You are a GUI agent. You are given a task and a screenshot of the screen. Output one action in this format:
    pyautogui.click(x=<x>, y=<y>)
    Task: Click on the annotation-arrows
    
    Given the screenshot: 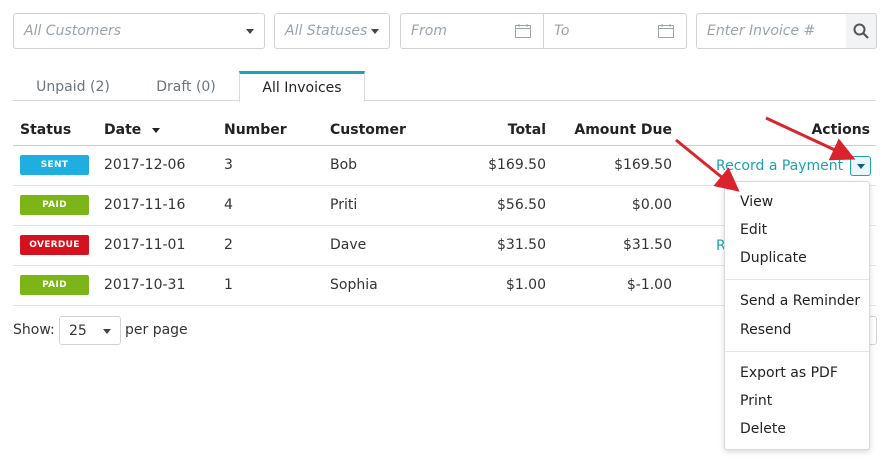 What is the action you would take?
    pyautogui.click(x=765, y=154)
    